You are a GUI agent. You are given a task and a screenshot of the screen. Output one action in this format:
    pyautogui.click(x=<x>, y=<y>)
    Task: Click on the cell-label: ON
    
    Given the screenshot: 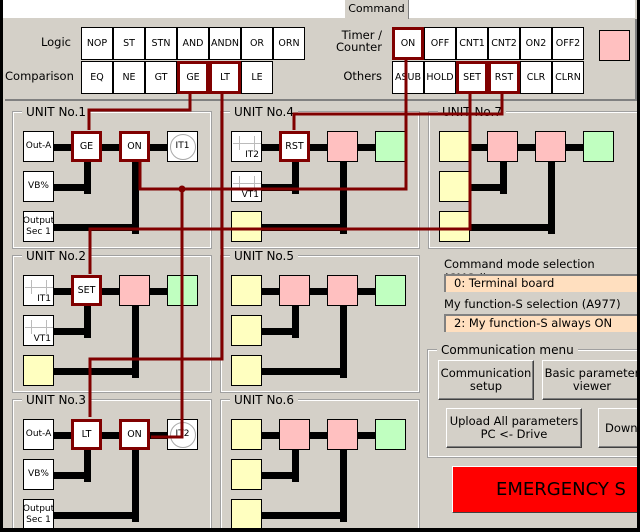 What is the action you would take?
    pyautogui.click(x=134, y=434)
    